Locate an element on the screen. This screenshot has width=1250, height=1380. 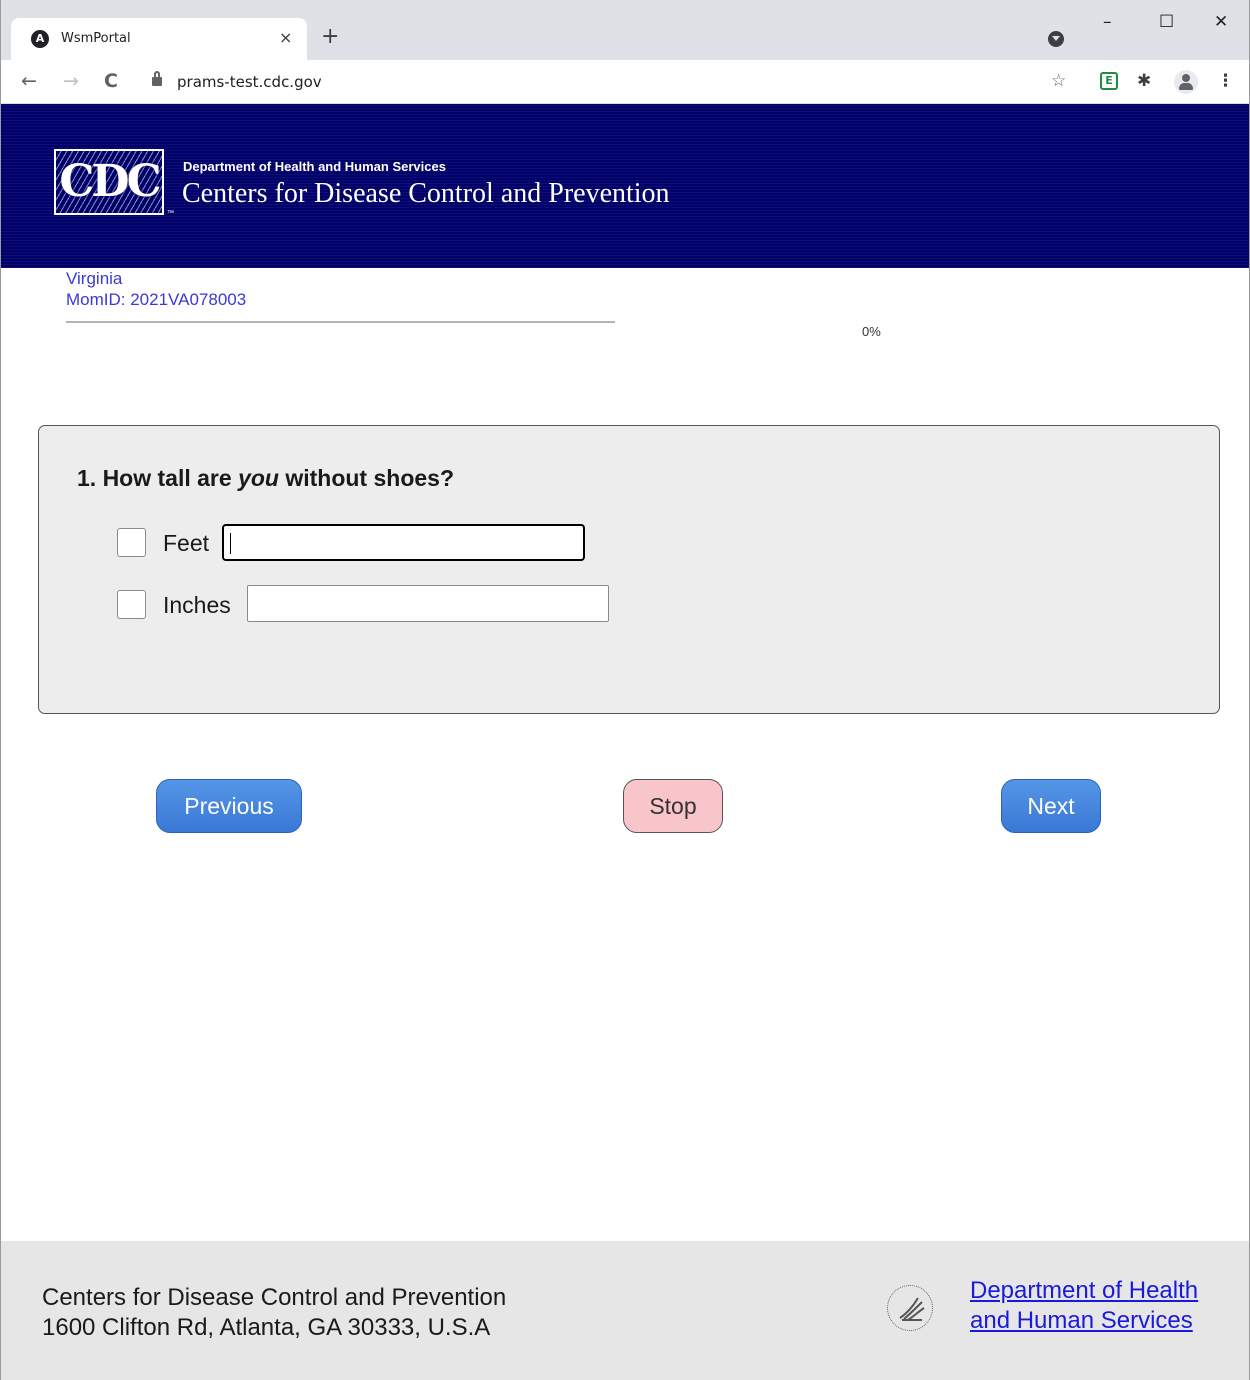
progress-percent: 0% is located at coordinates (871, 331).